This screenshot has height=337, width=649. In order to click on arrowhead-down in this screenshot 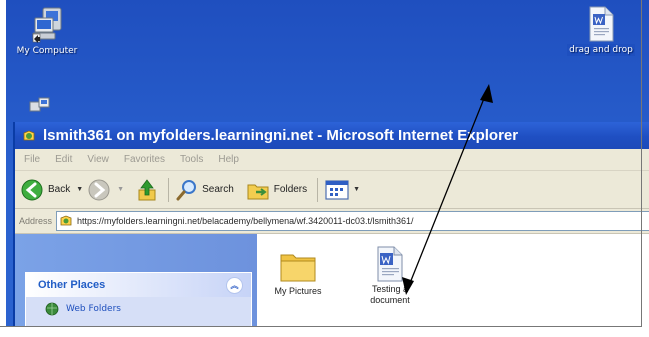, I will do `click(408, 286)`.